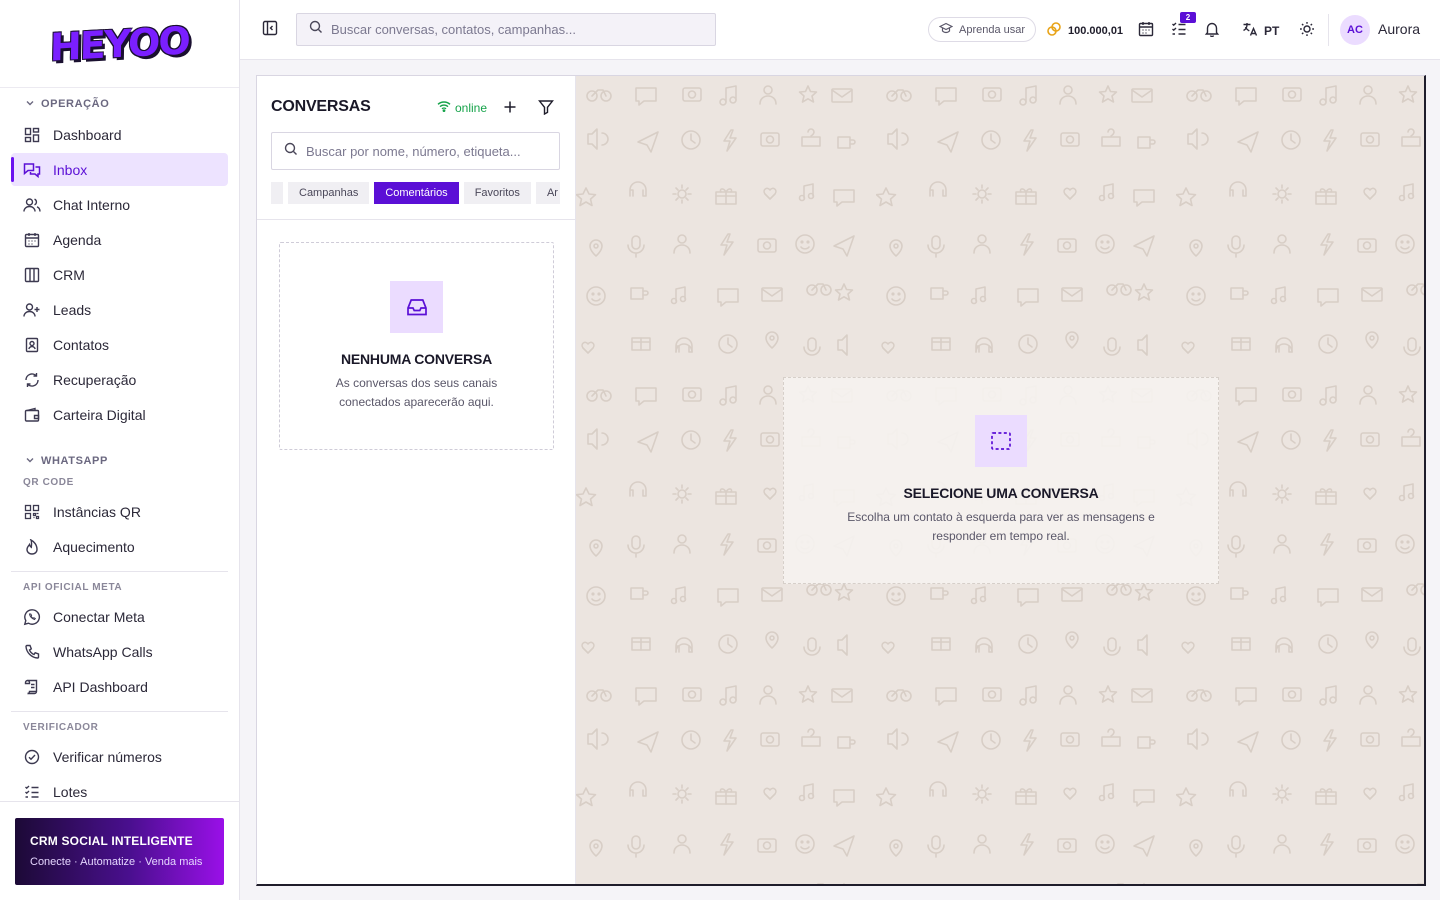  What do you see at coordinates (416, 307) in the screenshot?
I see `inbox-tray-icon` at bounding box center [416, 307].